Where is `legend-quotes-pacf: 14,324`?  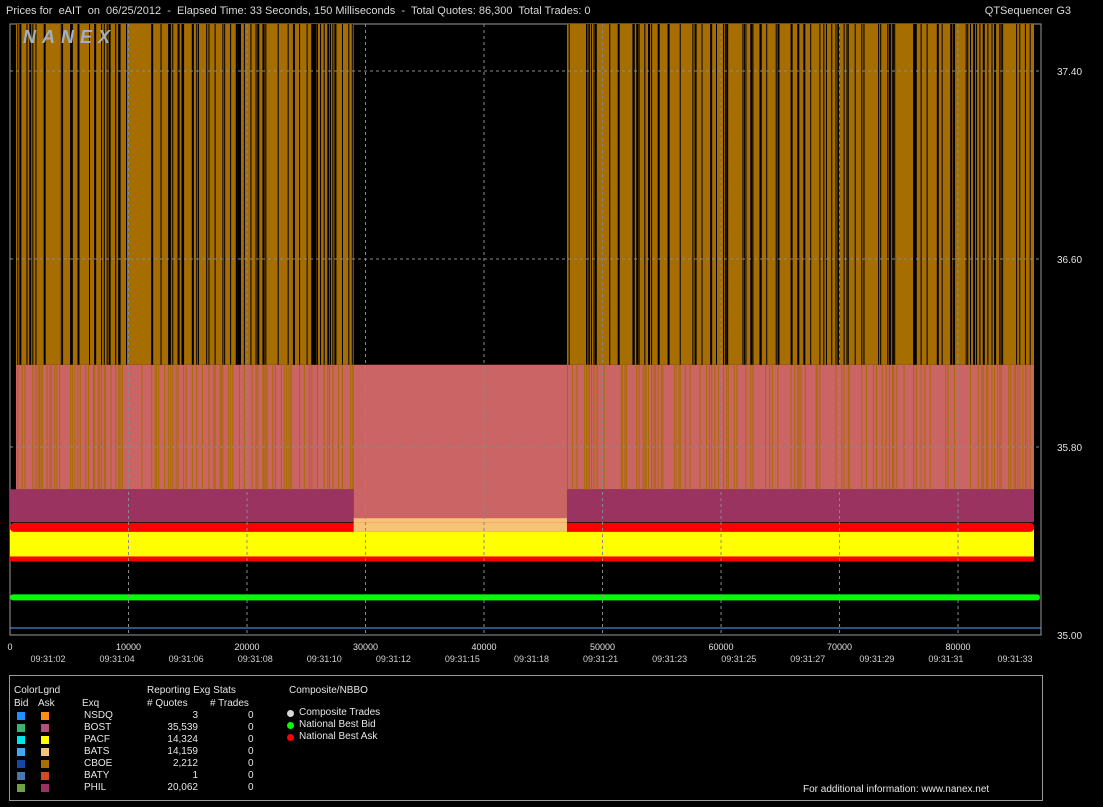 legend-quotes-pacf: 14,324 is located at coordinates (182, 739).